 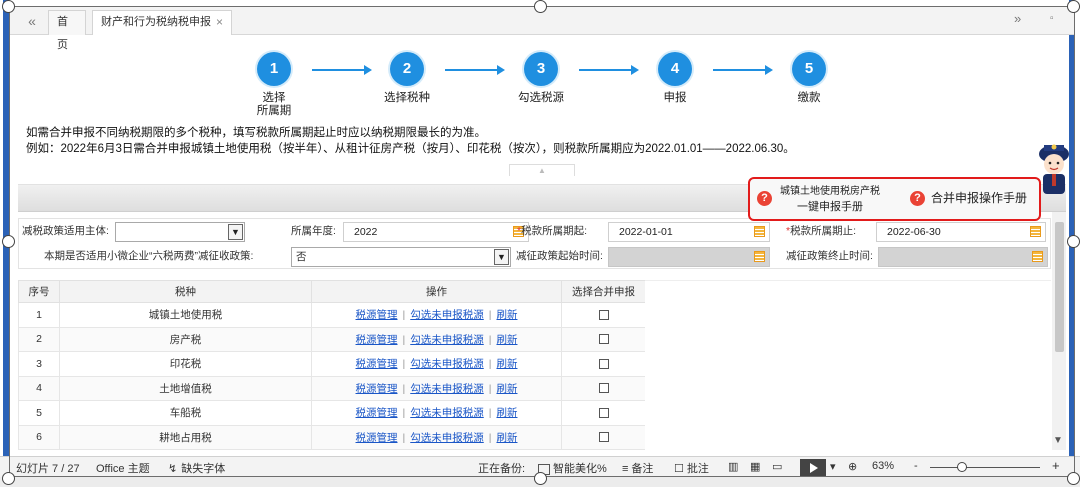 What do you see at coordinates (809, 69) in the screenshot?
I see `step-5-circle: 5` at bounding box center [809, 69].